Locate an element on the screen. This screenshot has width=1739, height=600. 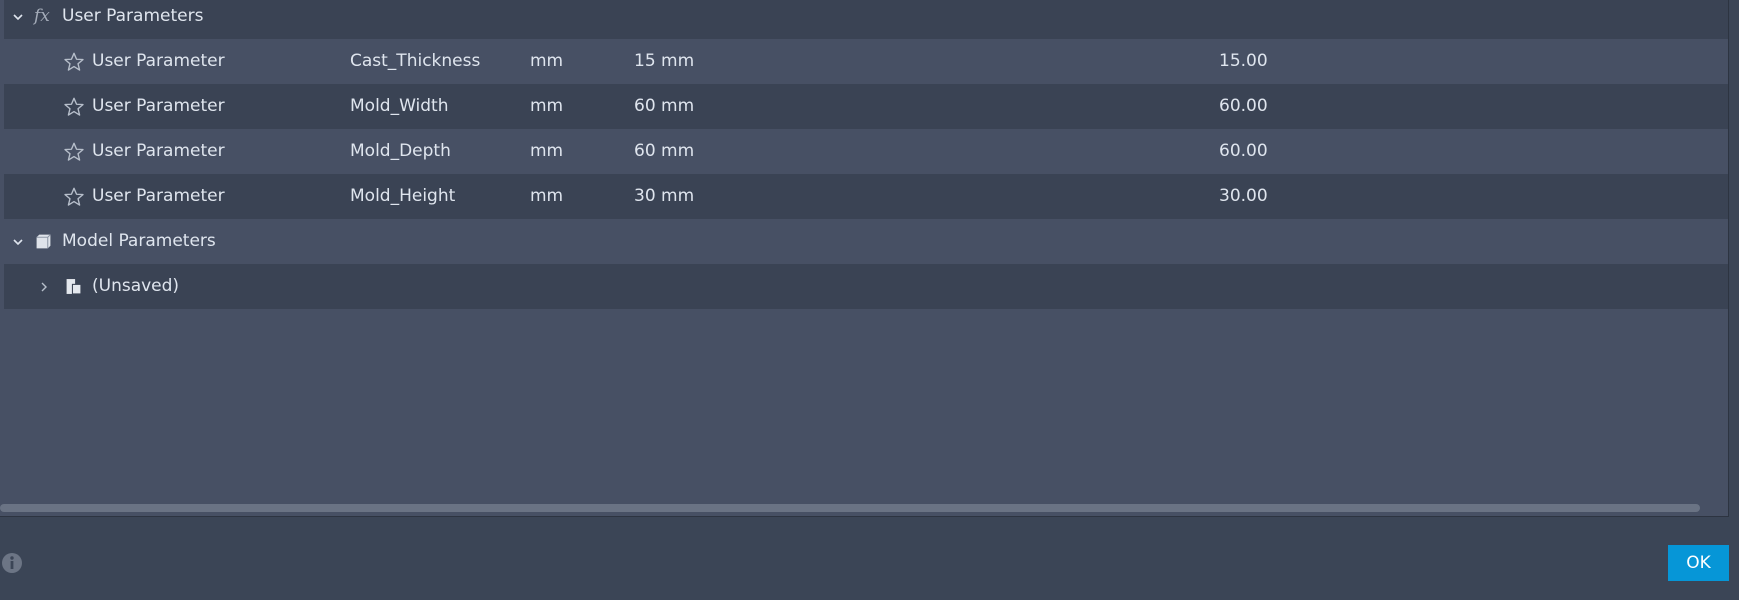
cube-icon is located at coordinates (43, 241).